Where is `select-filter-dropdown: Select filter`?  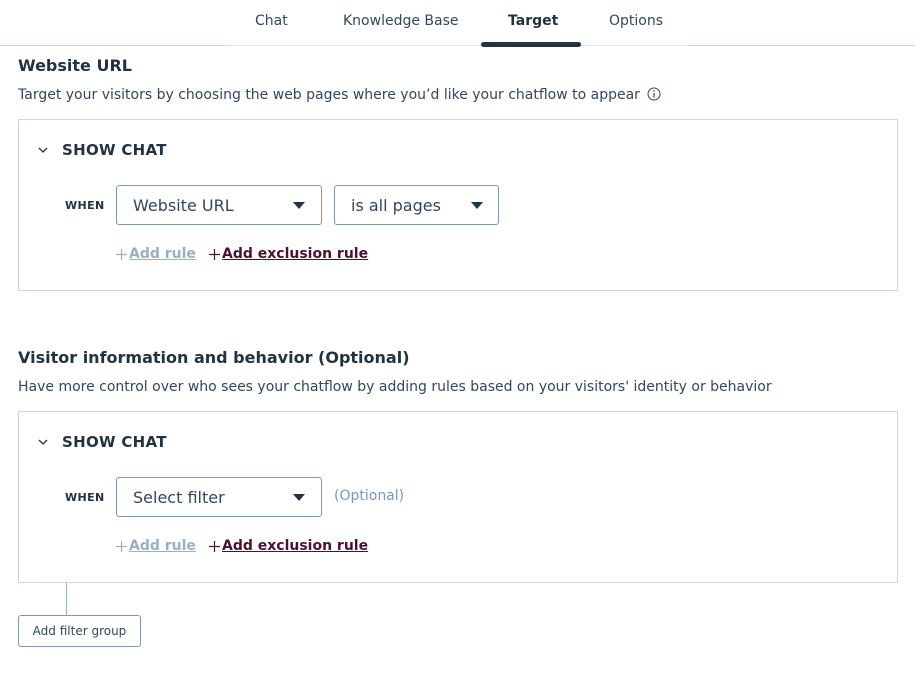
select-filter-dropdown: Select filter is located at coordinates (219, 497).